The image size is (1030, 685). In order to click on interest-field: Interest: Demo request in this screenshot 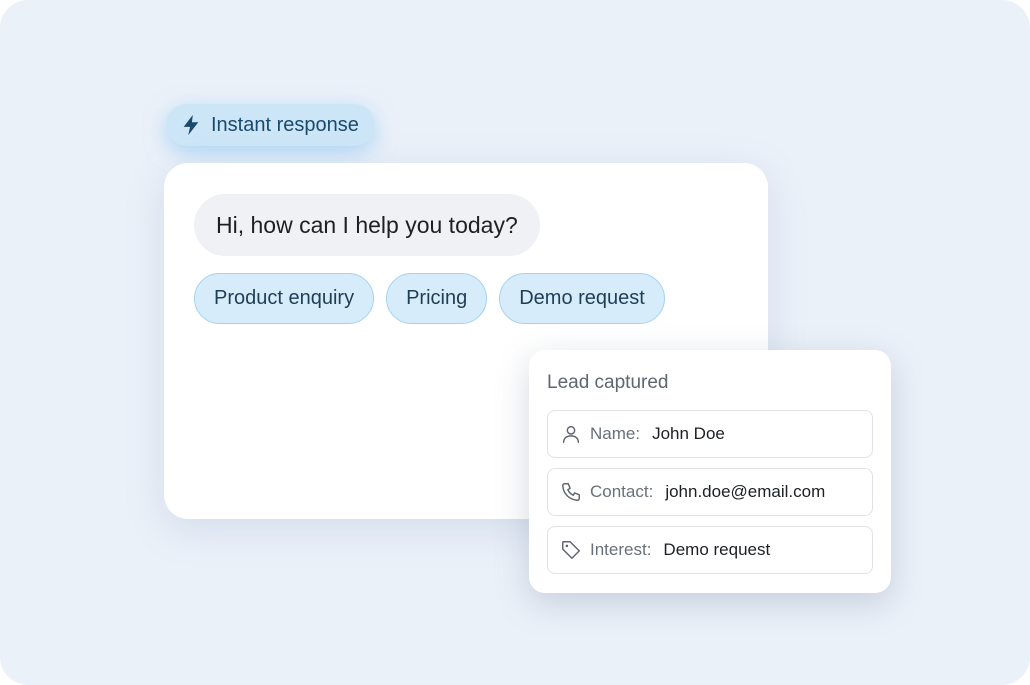, I will do `click(710, 550)`.